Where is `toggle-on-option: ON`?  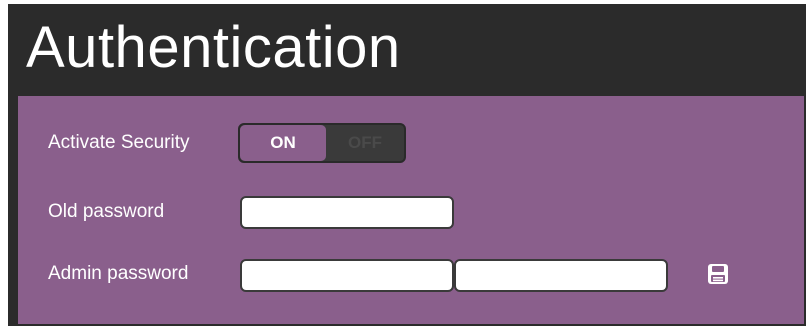
toggle-on-option: ON is located at coordinates (283, 143).